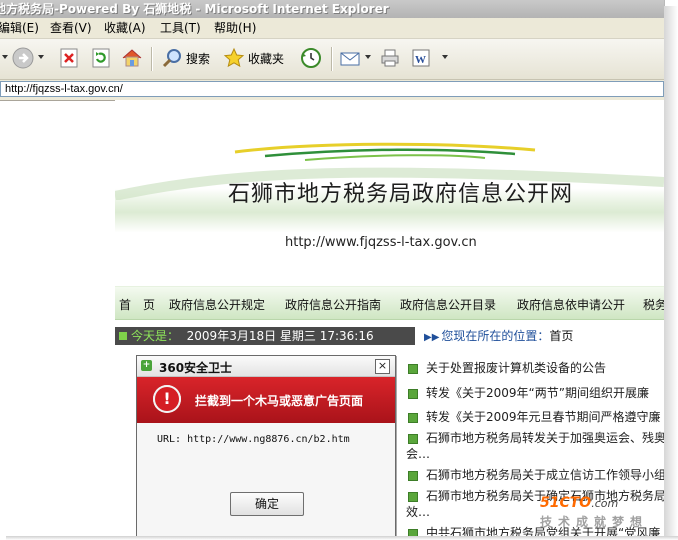  I want to click on dialog-title: 360安全卫士, so click(196, 368).